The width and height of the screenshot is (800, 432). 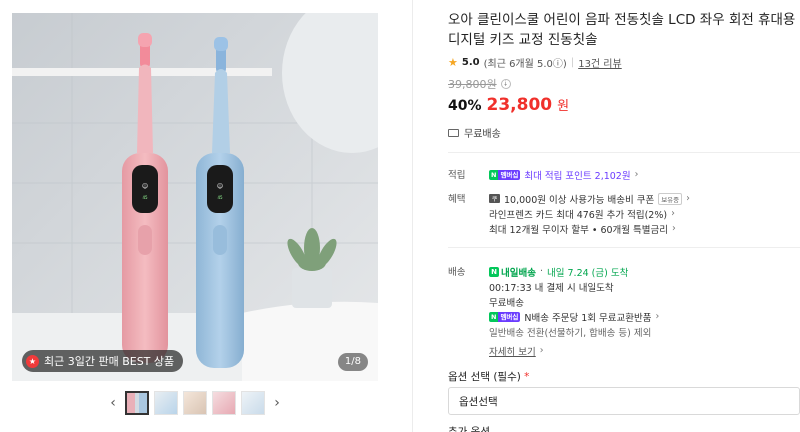 What do you see at coordinates (494, 271) in the screenshot?
I see `n-delivery-icon: N` at bounding box center [494, 271].